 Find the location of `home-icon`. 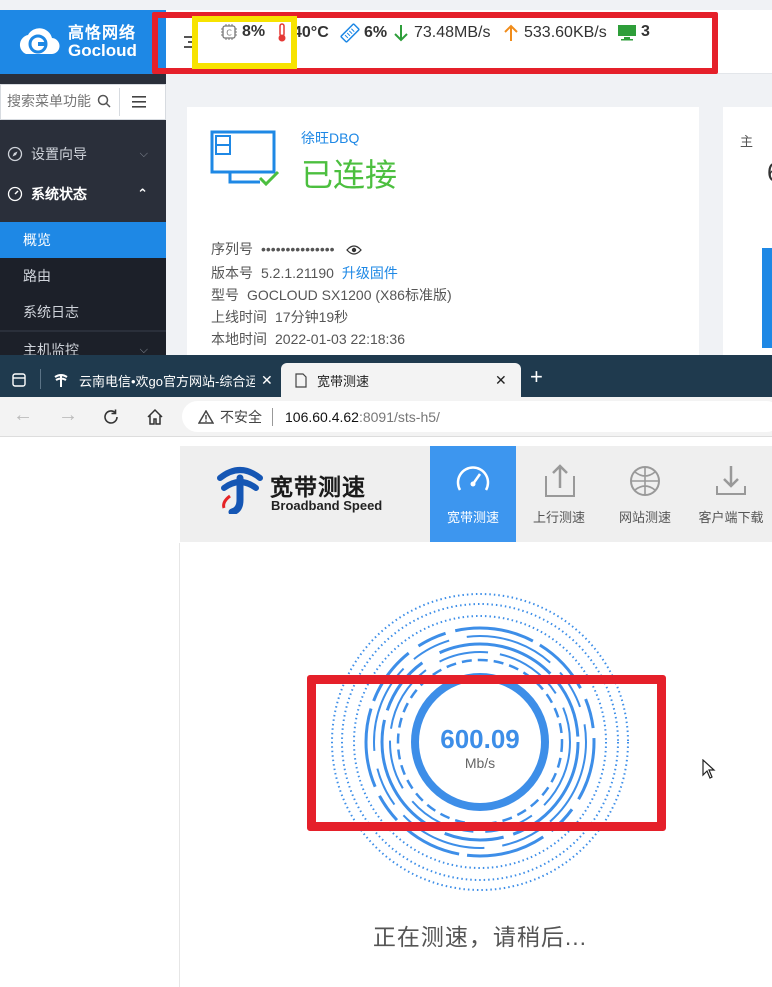

home-icon is located at coordinates (155, 417).